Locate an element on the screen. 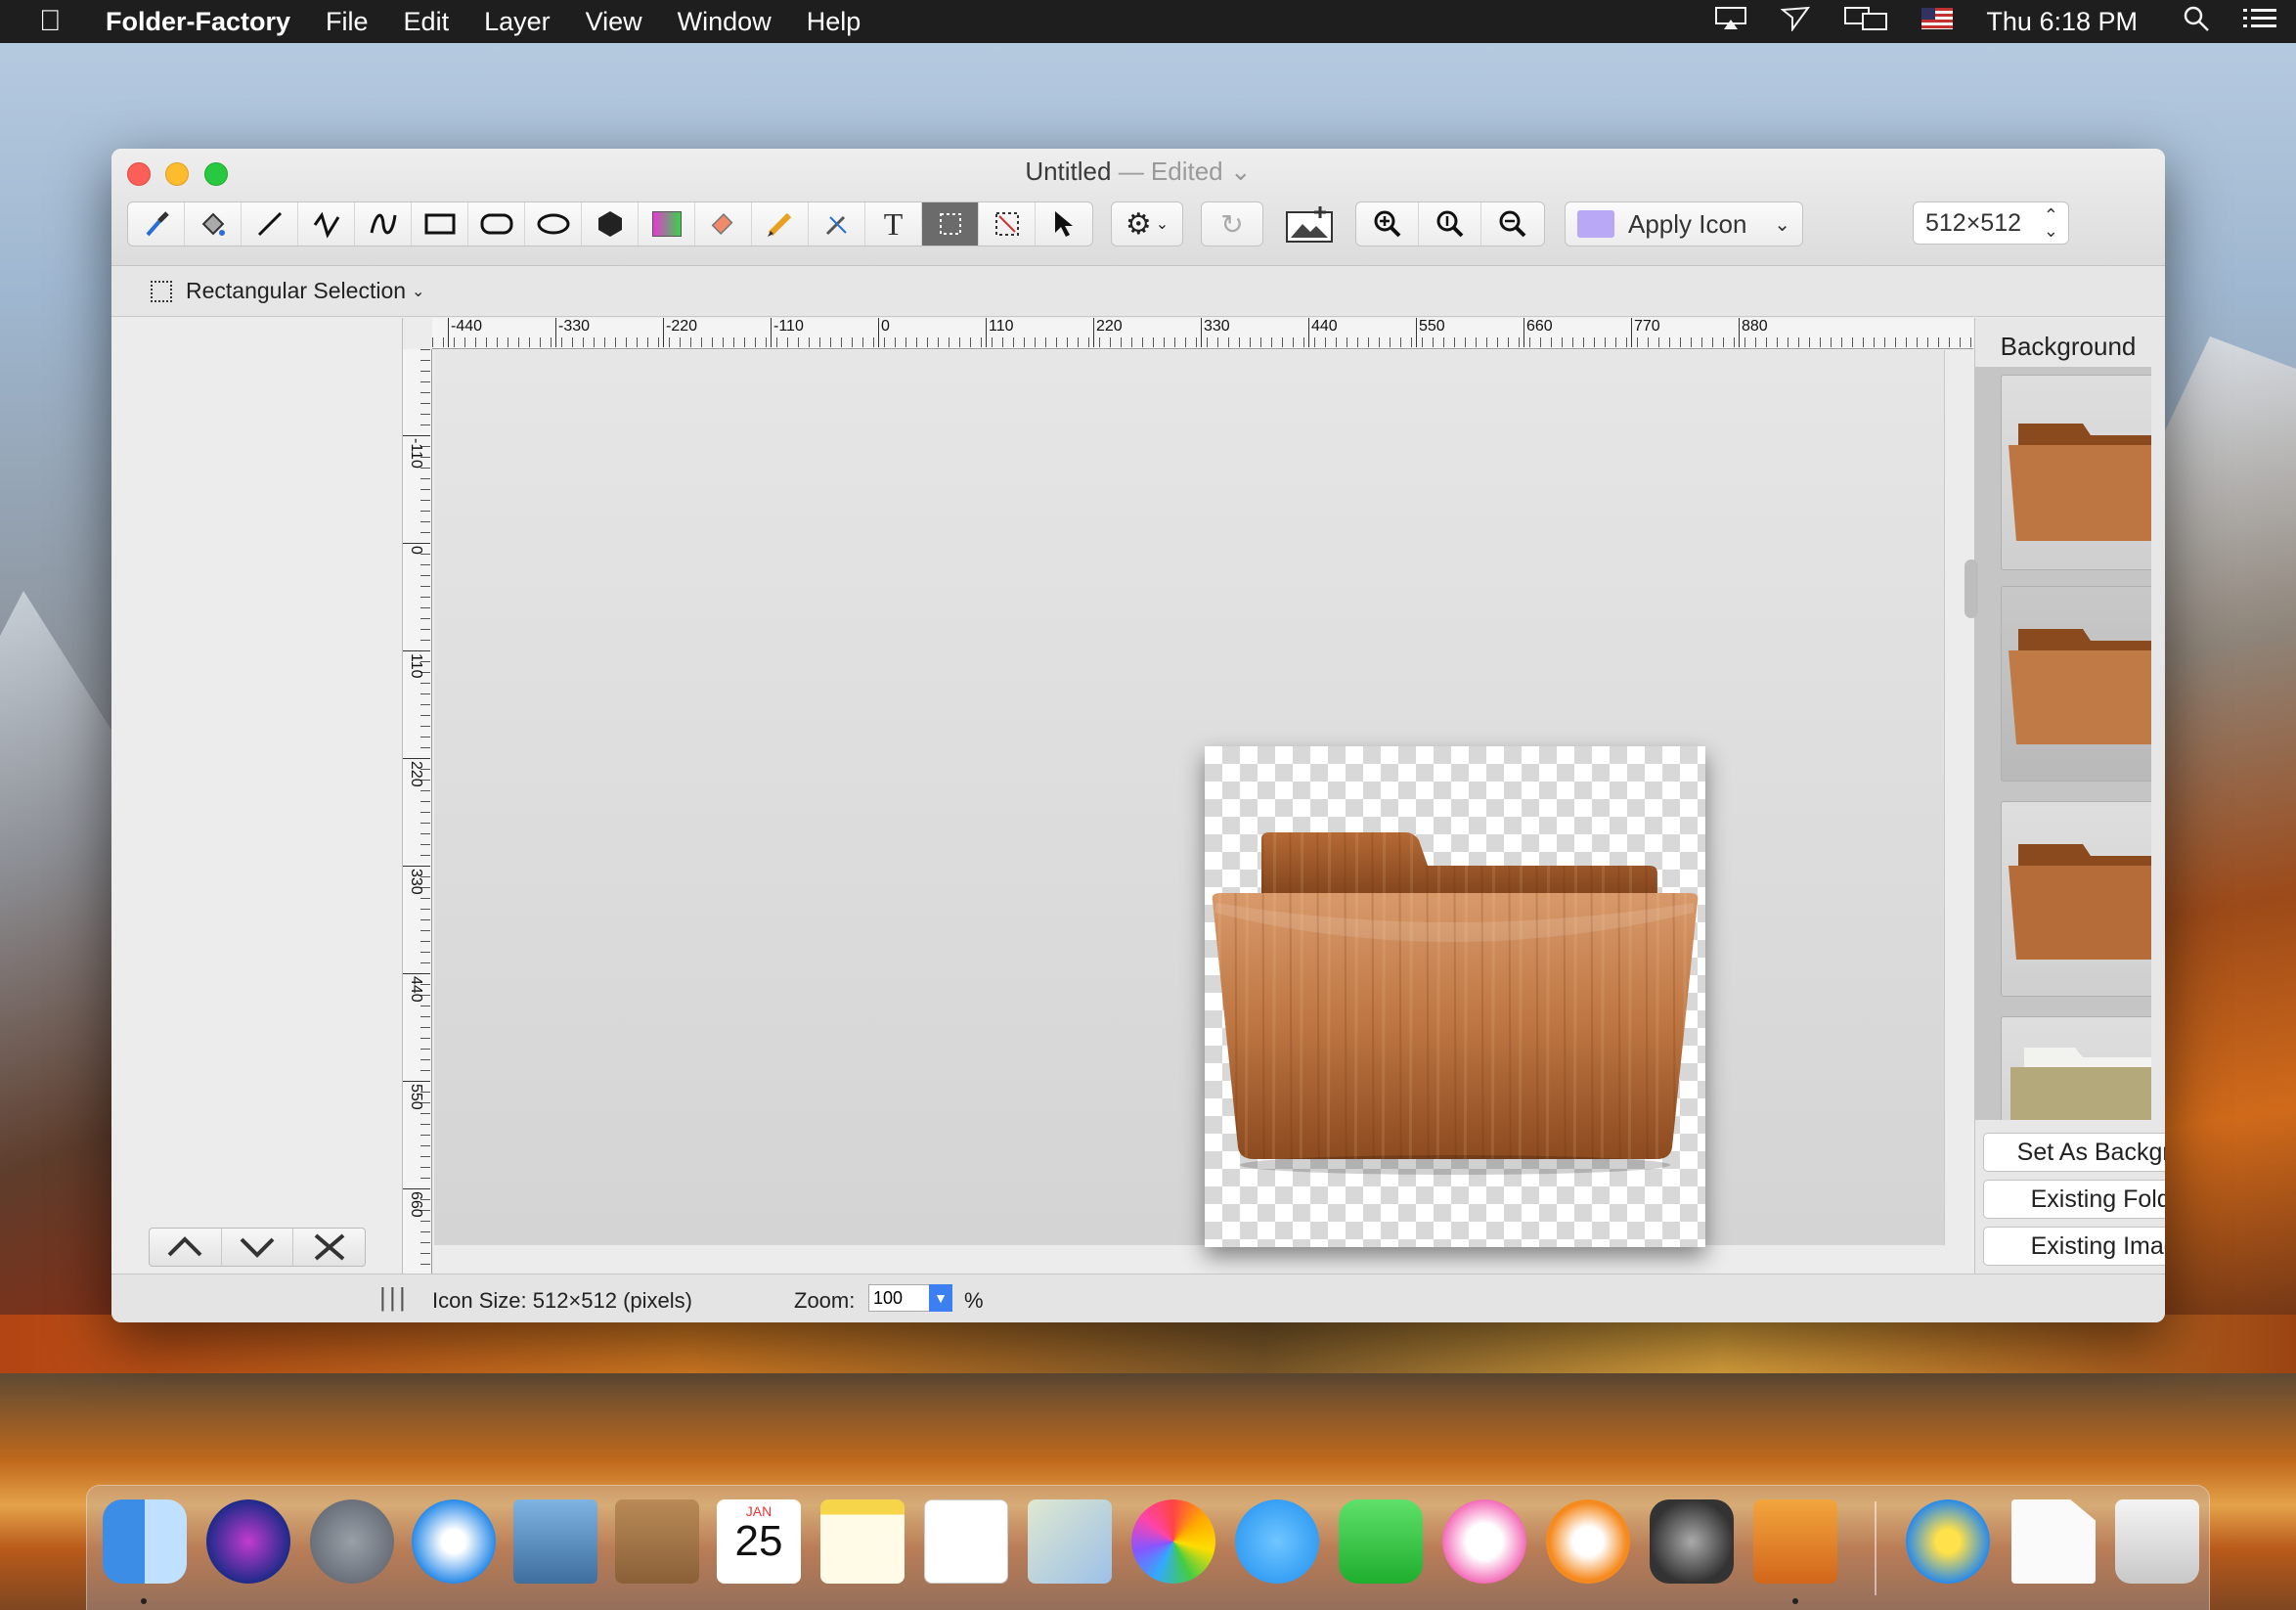  chevron-down-icon: ▼ is located at coordinates (940, 1298).